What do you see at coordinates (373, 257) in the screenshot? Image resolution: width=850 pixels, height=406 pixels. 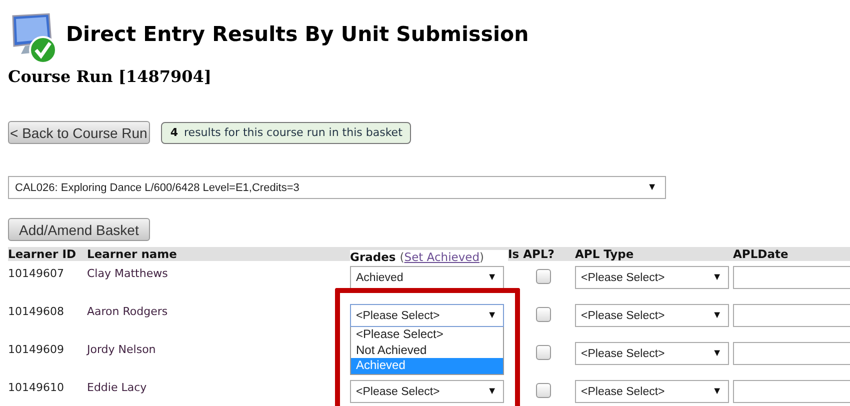 I see `column-header: Grades` at bounding box center [373, 257].